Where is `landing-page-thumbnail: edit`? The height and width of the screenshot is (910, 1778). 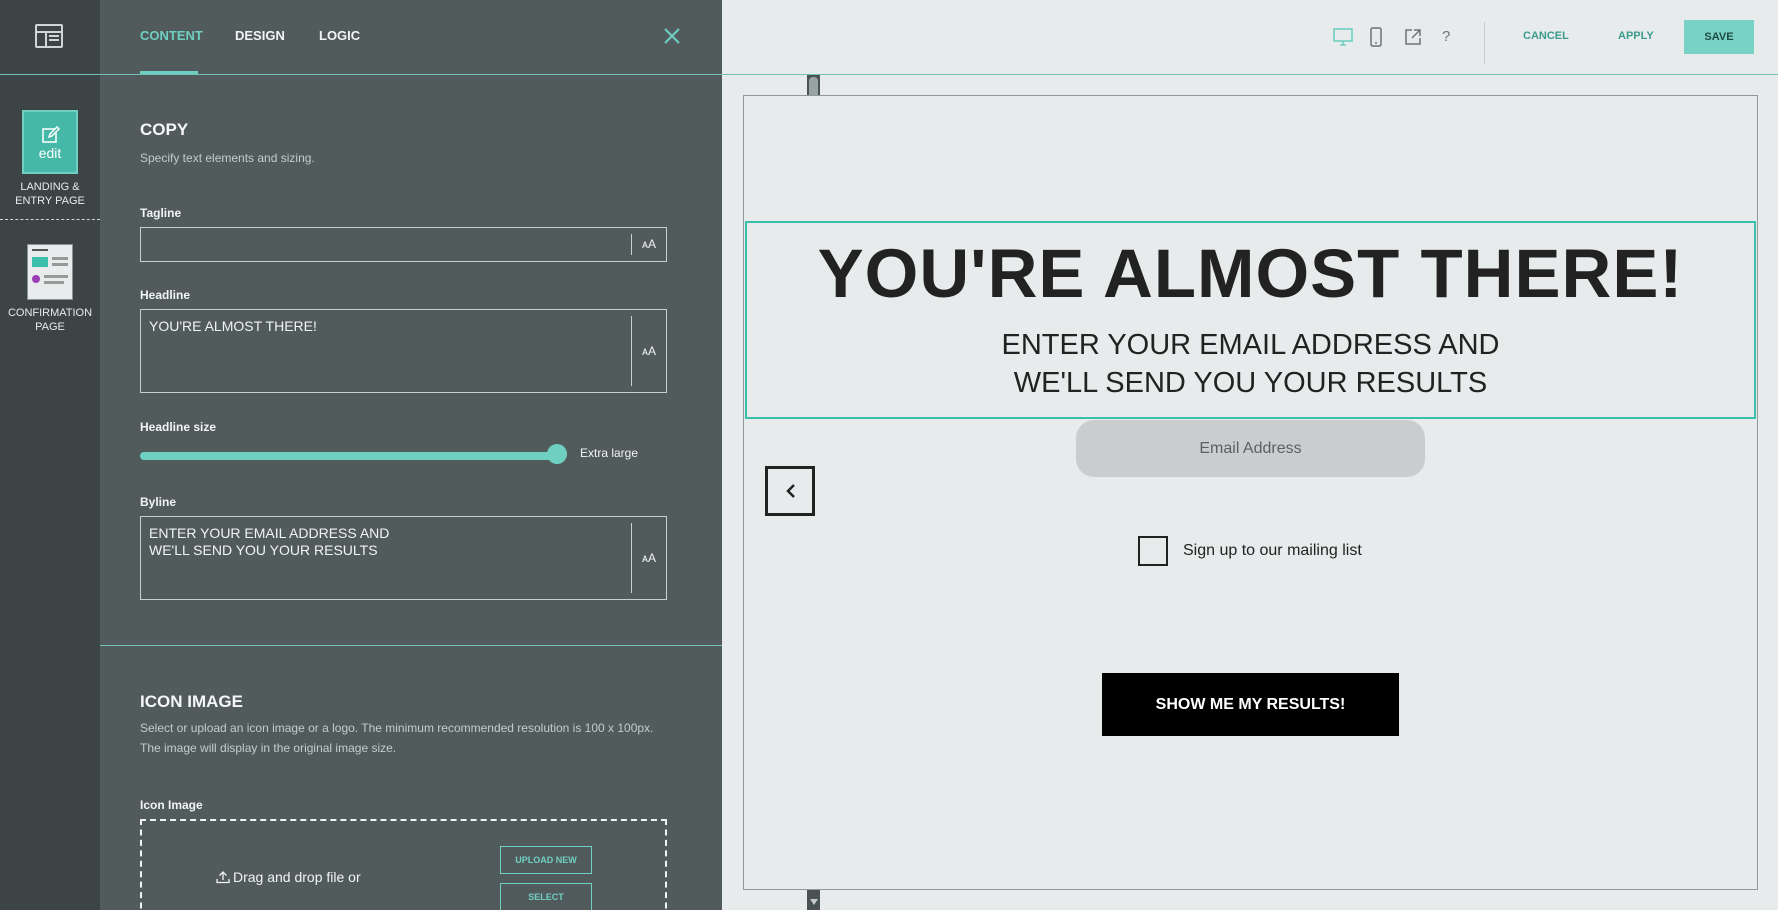 landing-page-thumbnail: edit is located at coordinates (50, 142).